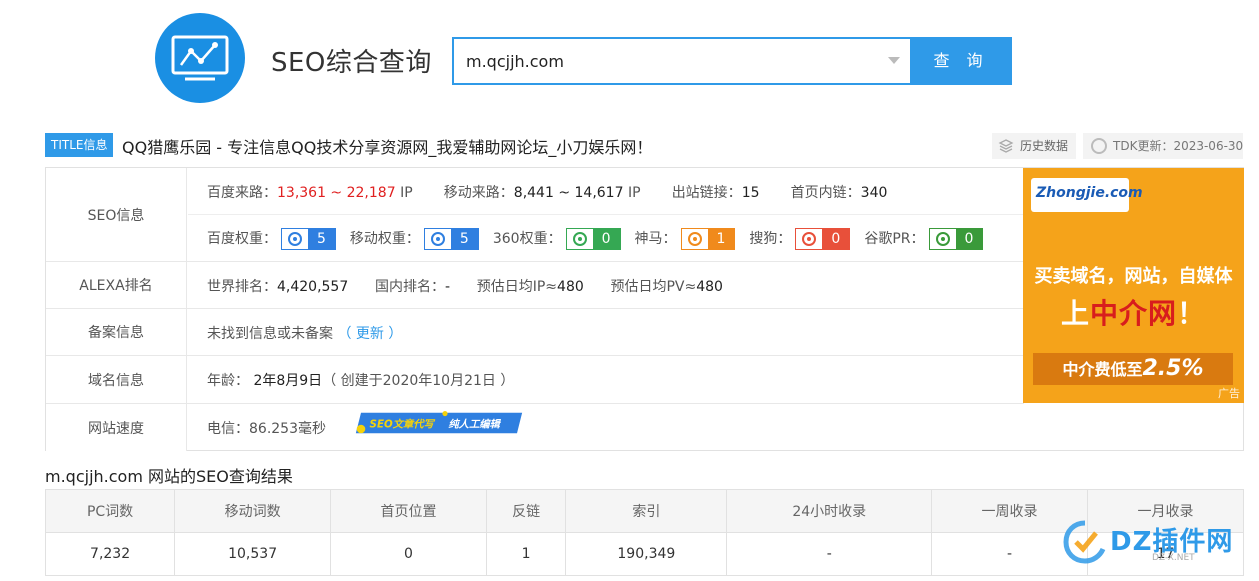 The width and height of the screenshot is (1259, 581). I want to click on rank-label: 神马：, so click(655, 239).